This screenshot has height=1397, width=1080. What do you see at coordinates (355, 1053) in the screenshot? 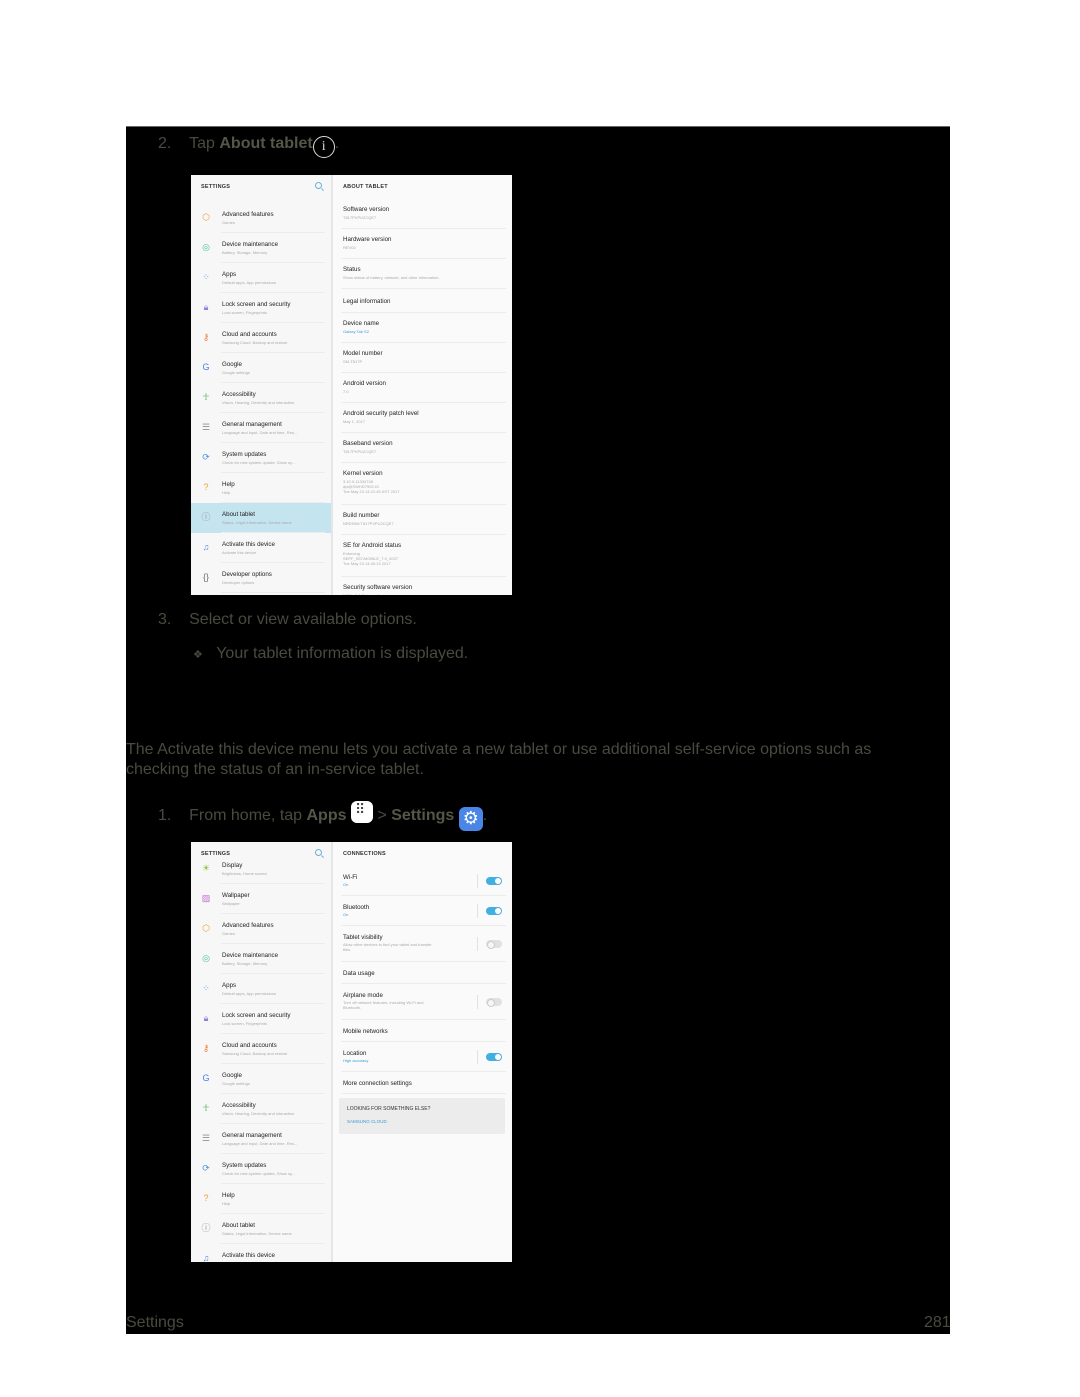
I see `item-title: Location` at bounding box center [355, 1053].